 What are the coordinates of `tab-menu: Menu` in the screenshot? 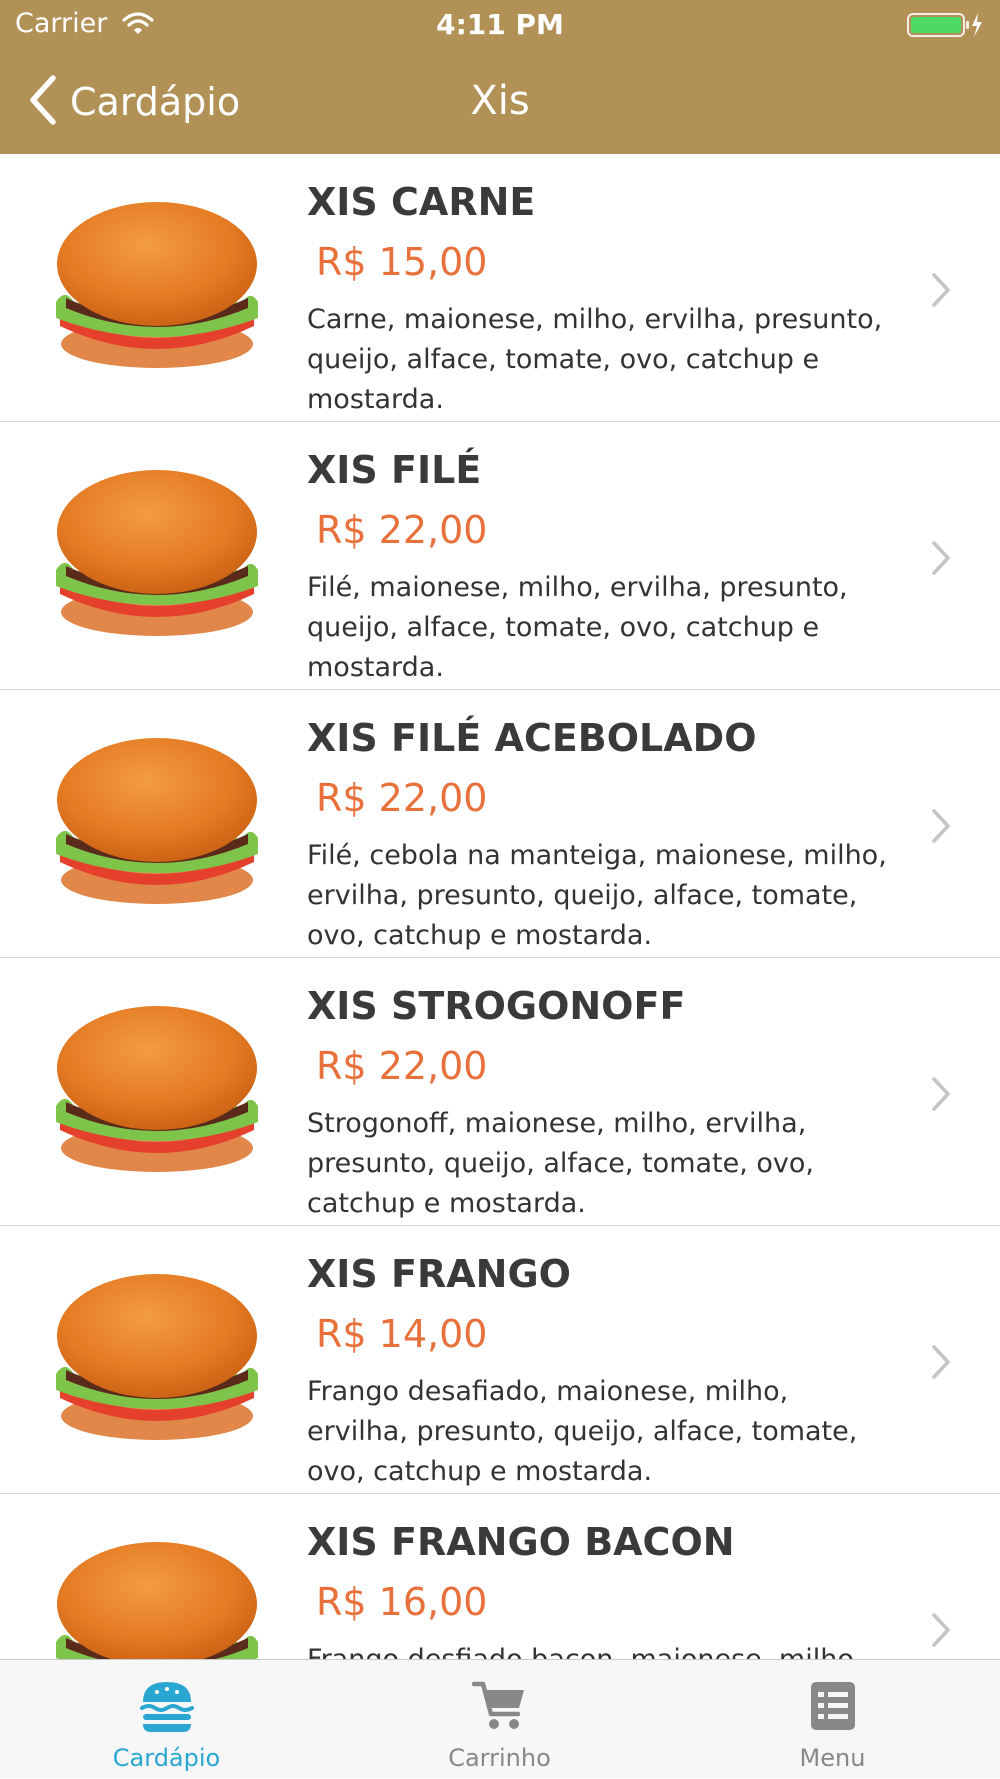 It's located at (832, 1719).